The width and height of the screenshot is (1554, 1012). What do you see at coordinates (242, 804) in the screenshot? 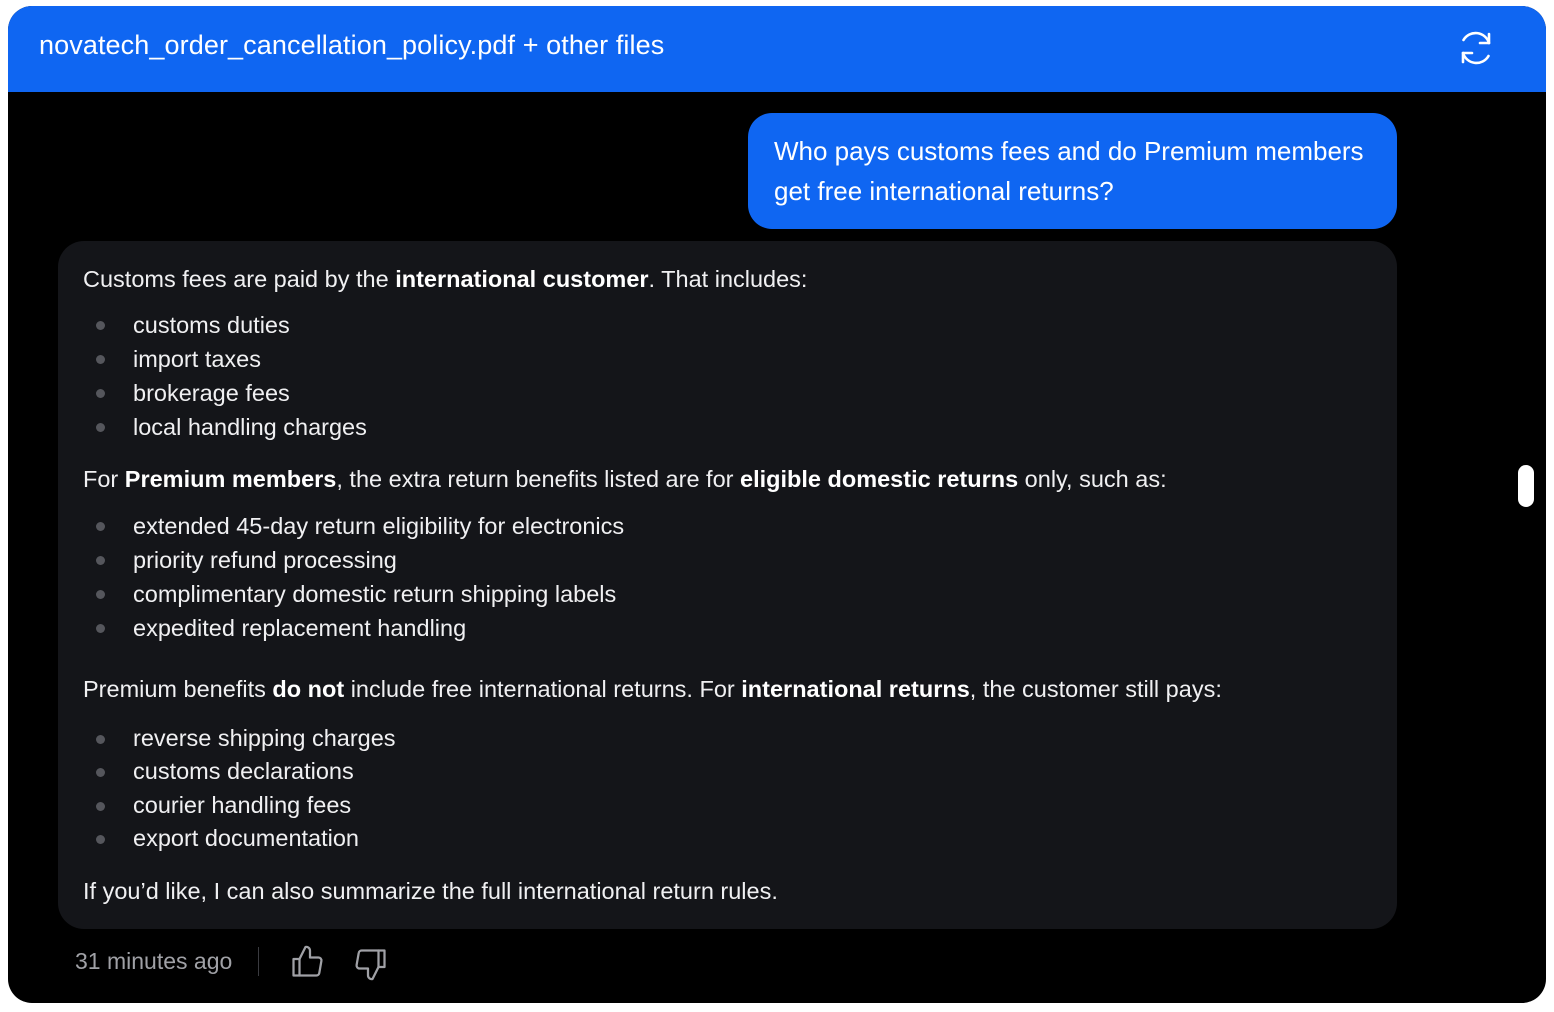
I see `list-item-text: courier handling fees` at bounding box center [242, 804].